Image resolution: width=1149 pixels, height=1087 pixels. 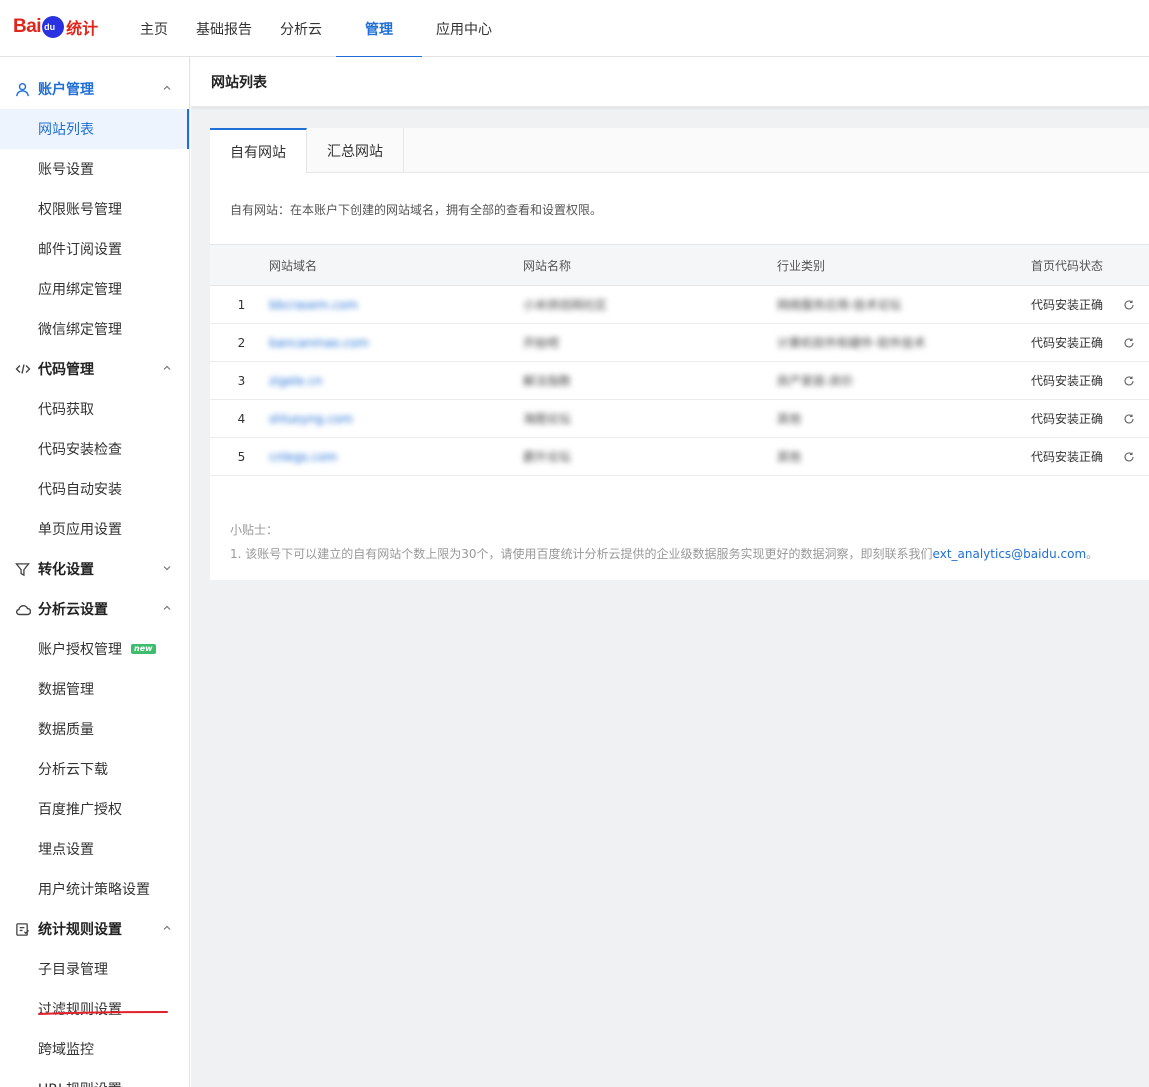 I want to click on row-index: 5, so click(x=239, y=456).